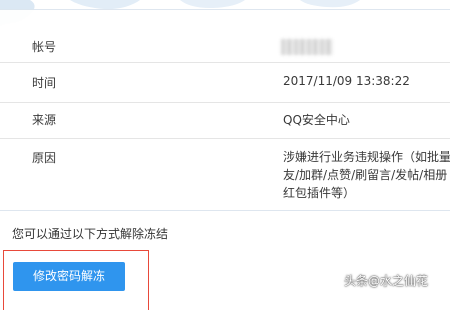 The height and width of the screenshot is (310, 450). What do you see at coordinates (366, 157) in the screenshot?
I see `reason-line: 涉嫌进行业务违规操作（如批量` at bounding box center [366, 157].